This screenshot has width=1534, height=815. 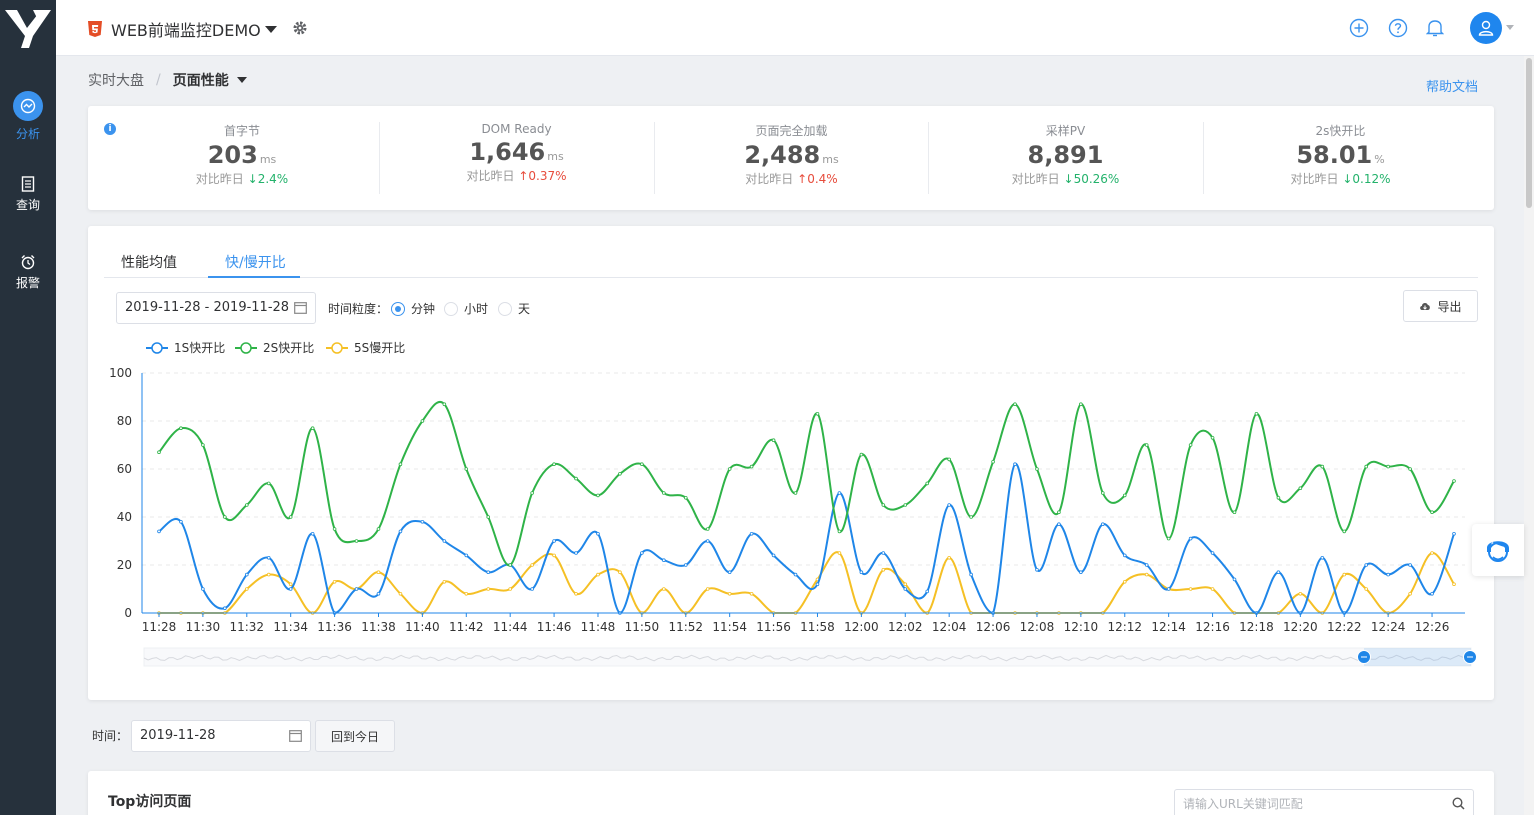 What do you see at coordinates (28, 28) in the screenshot?
I see `app-logo` at bounding box center [28, 28].